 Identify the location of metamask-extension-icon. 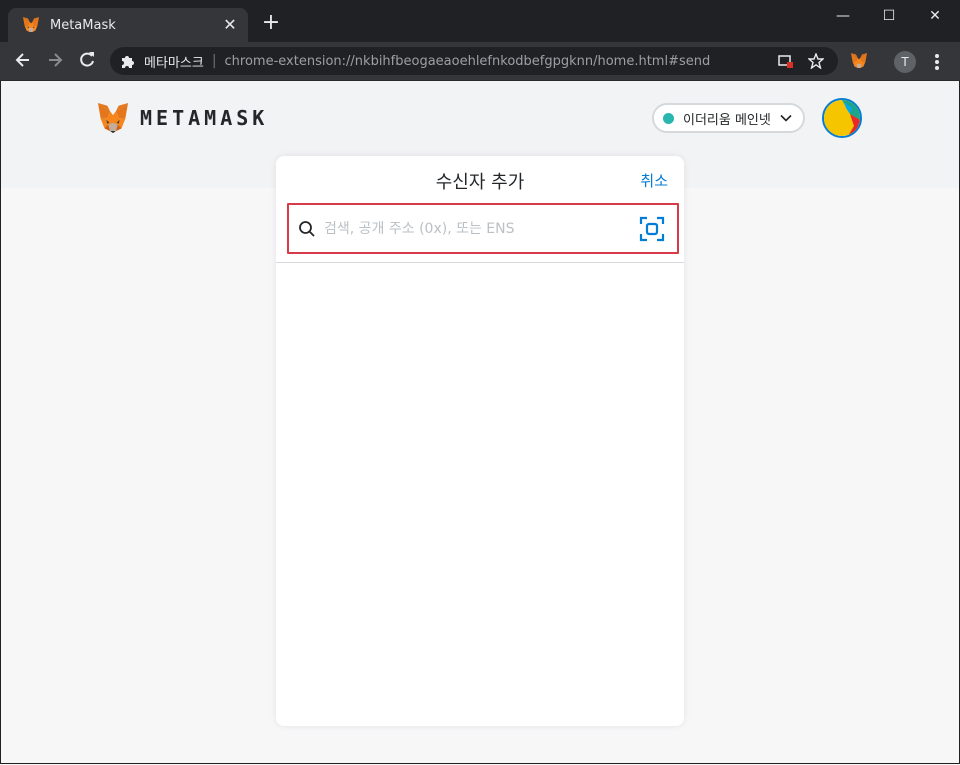
(859, 61).